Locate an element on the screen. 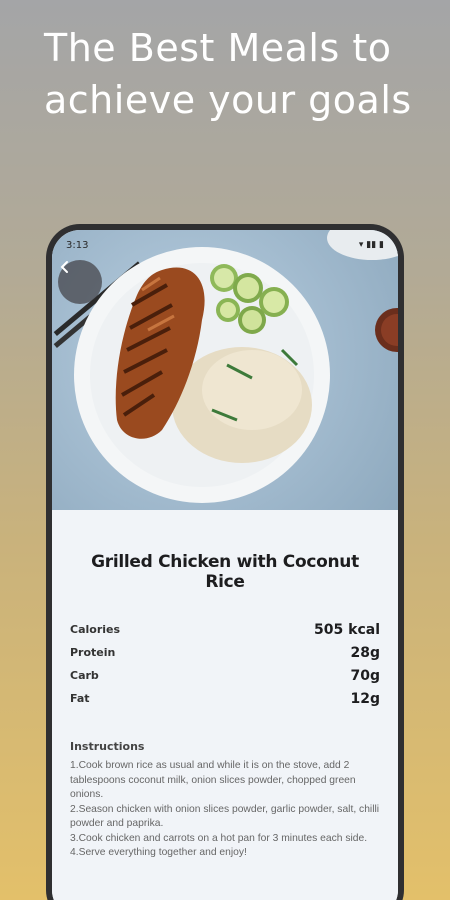 This screenshot has height=900, width=450. instruction-step: 4.Serve everything together and enjoy! is located at coordinates (158, 852).